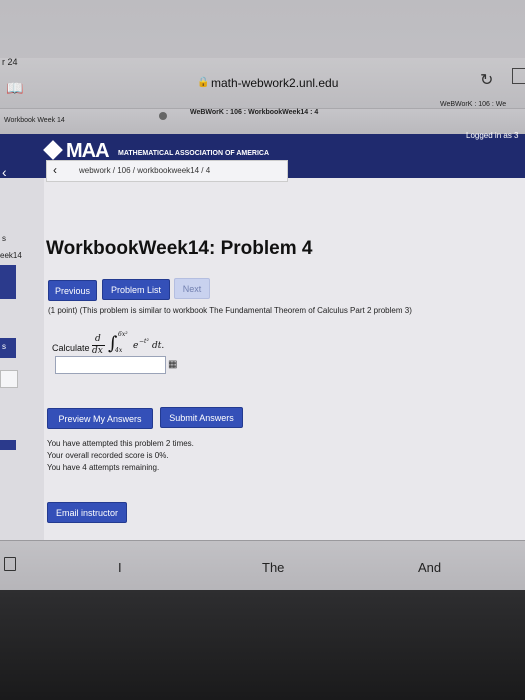 The image size is (525, 700). I want to click on calculate-label: Calculate, so click(71, 348).